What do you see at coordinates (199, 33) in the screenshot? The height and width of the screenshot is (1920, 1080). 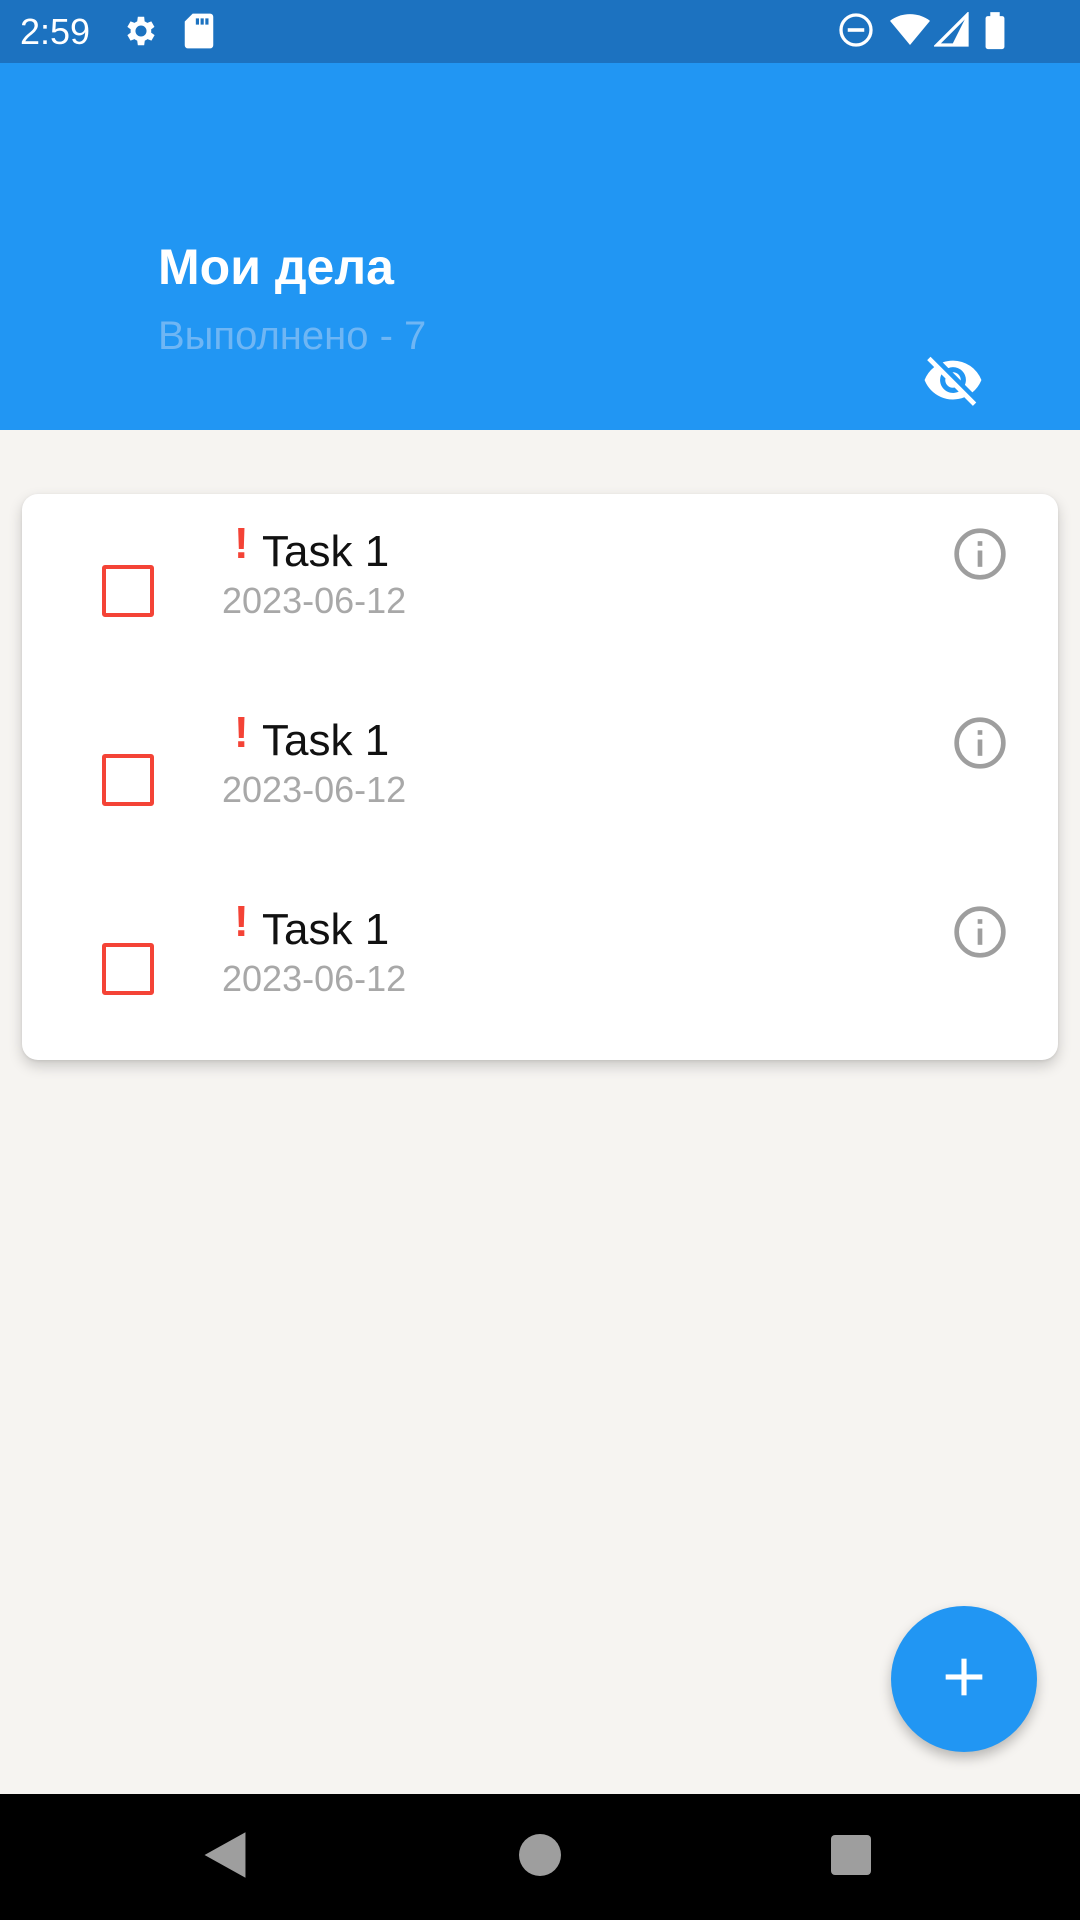 I see `sd-card-icon` at bounding box center [199, 33].